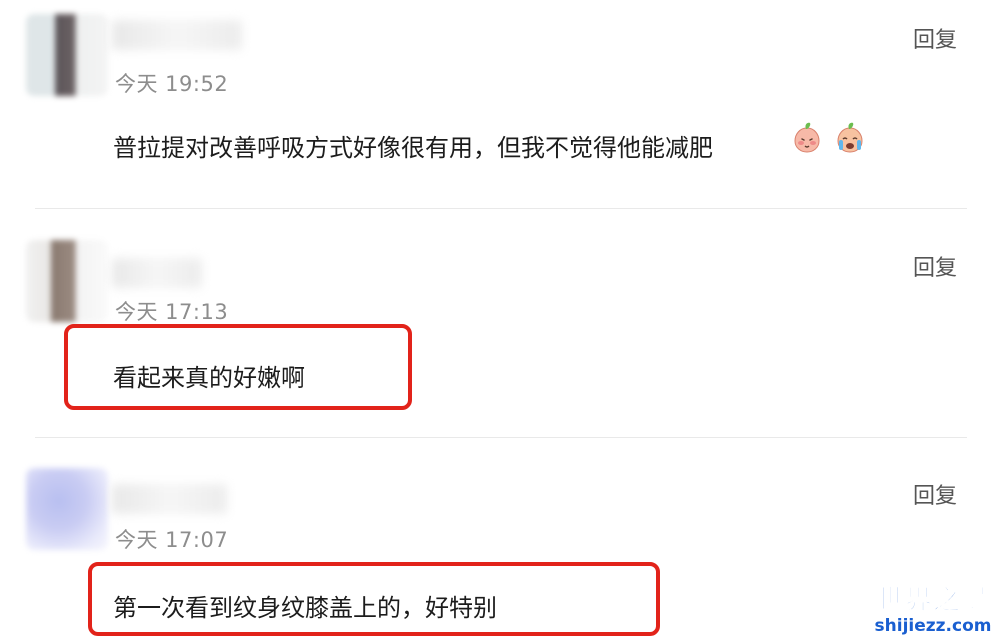 This screenshot has height=644, width=1000. I want to click on comment-text: 看起来真的好嫩啊, so click(209, 378).